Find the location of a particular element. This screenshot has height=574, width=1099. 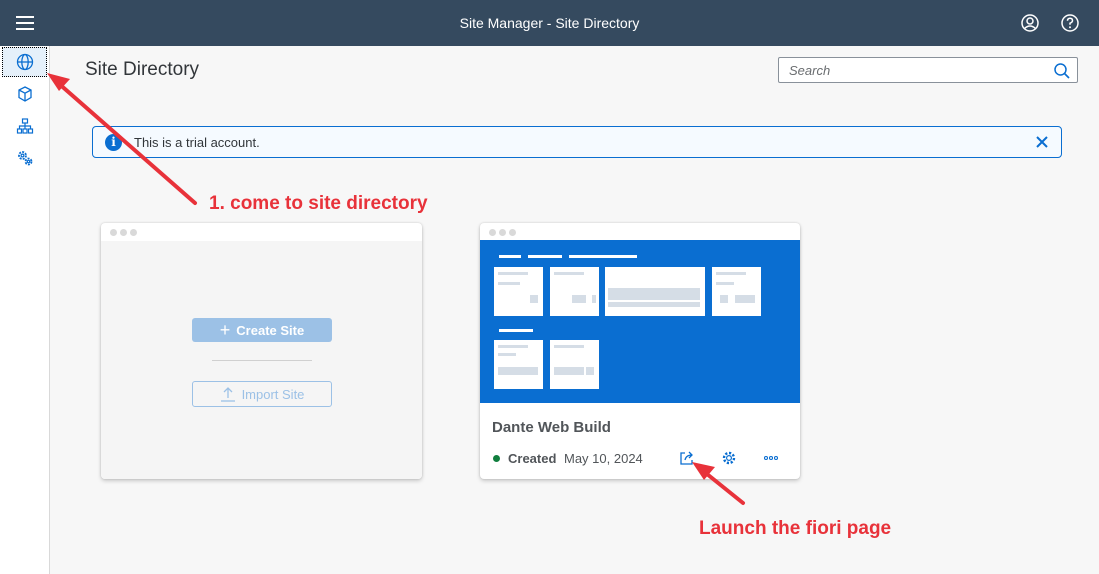

shell-title: Site Manager - Site Directory is located at coordinates (549, 23).